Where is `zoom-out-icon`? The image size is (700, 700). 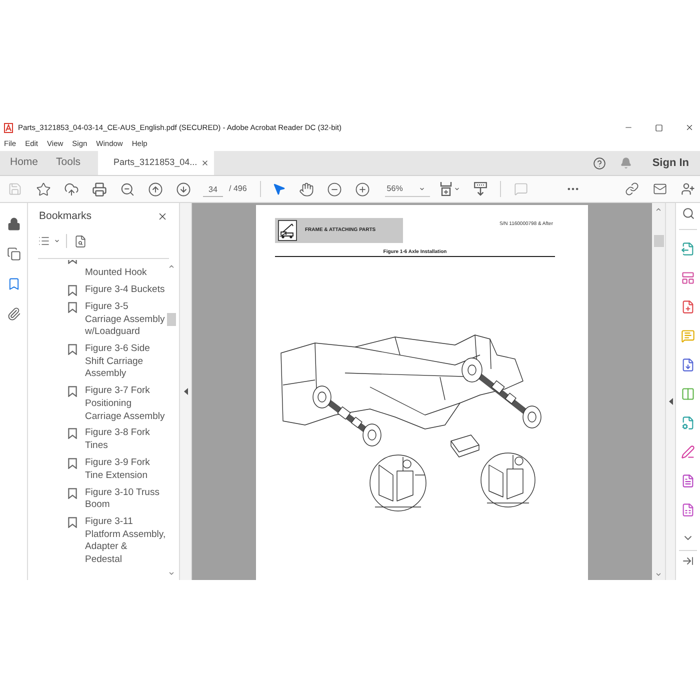 zoom-out-icon is located at coordinates (127, 189).